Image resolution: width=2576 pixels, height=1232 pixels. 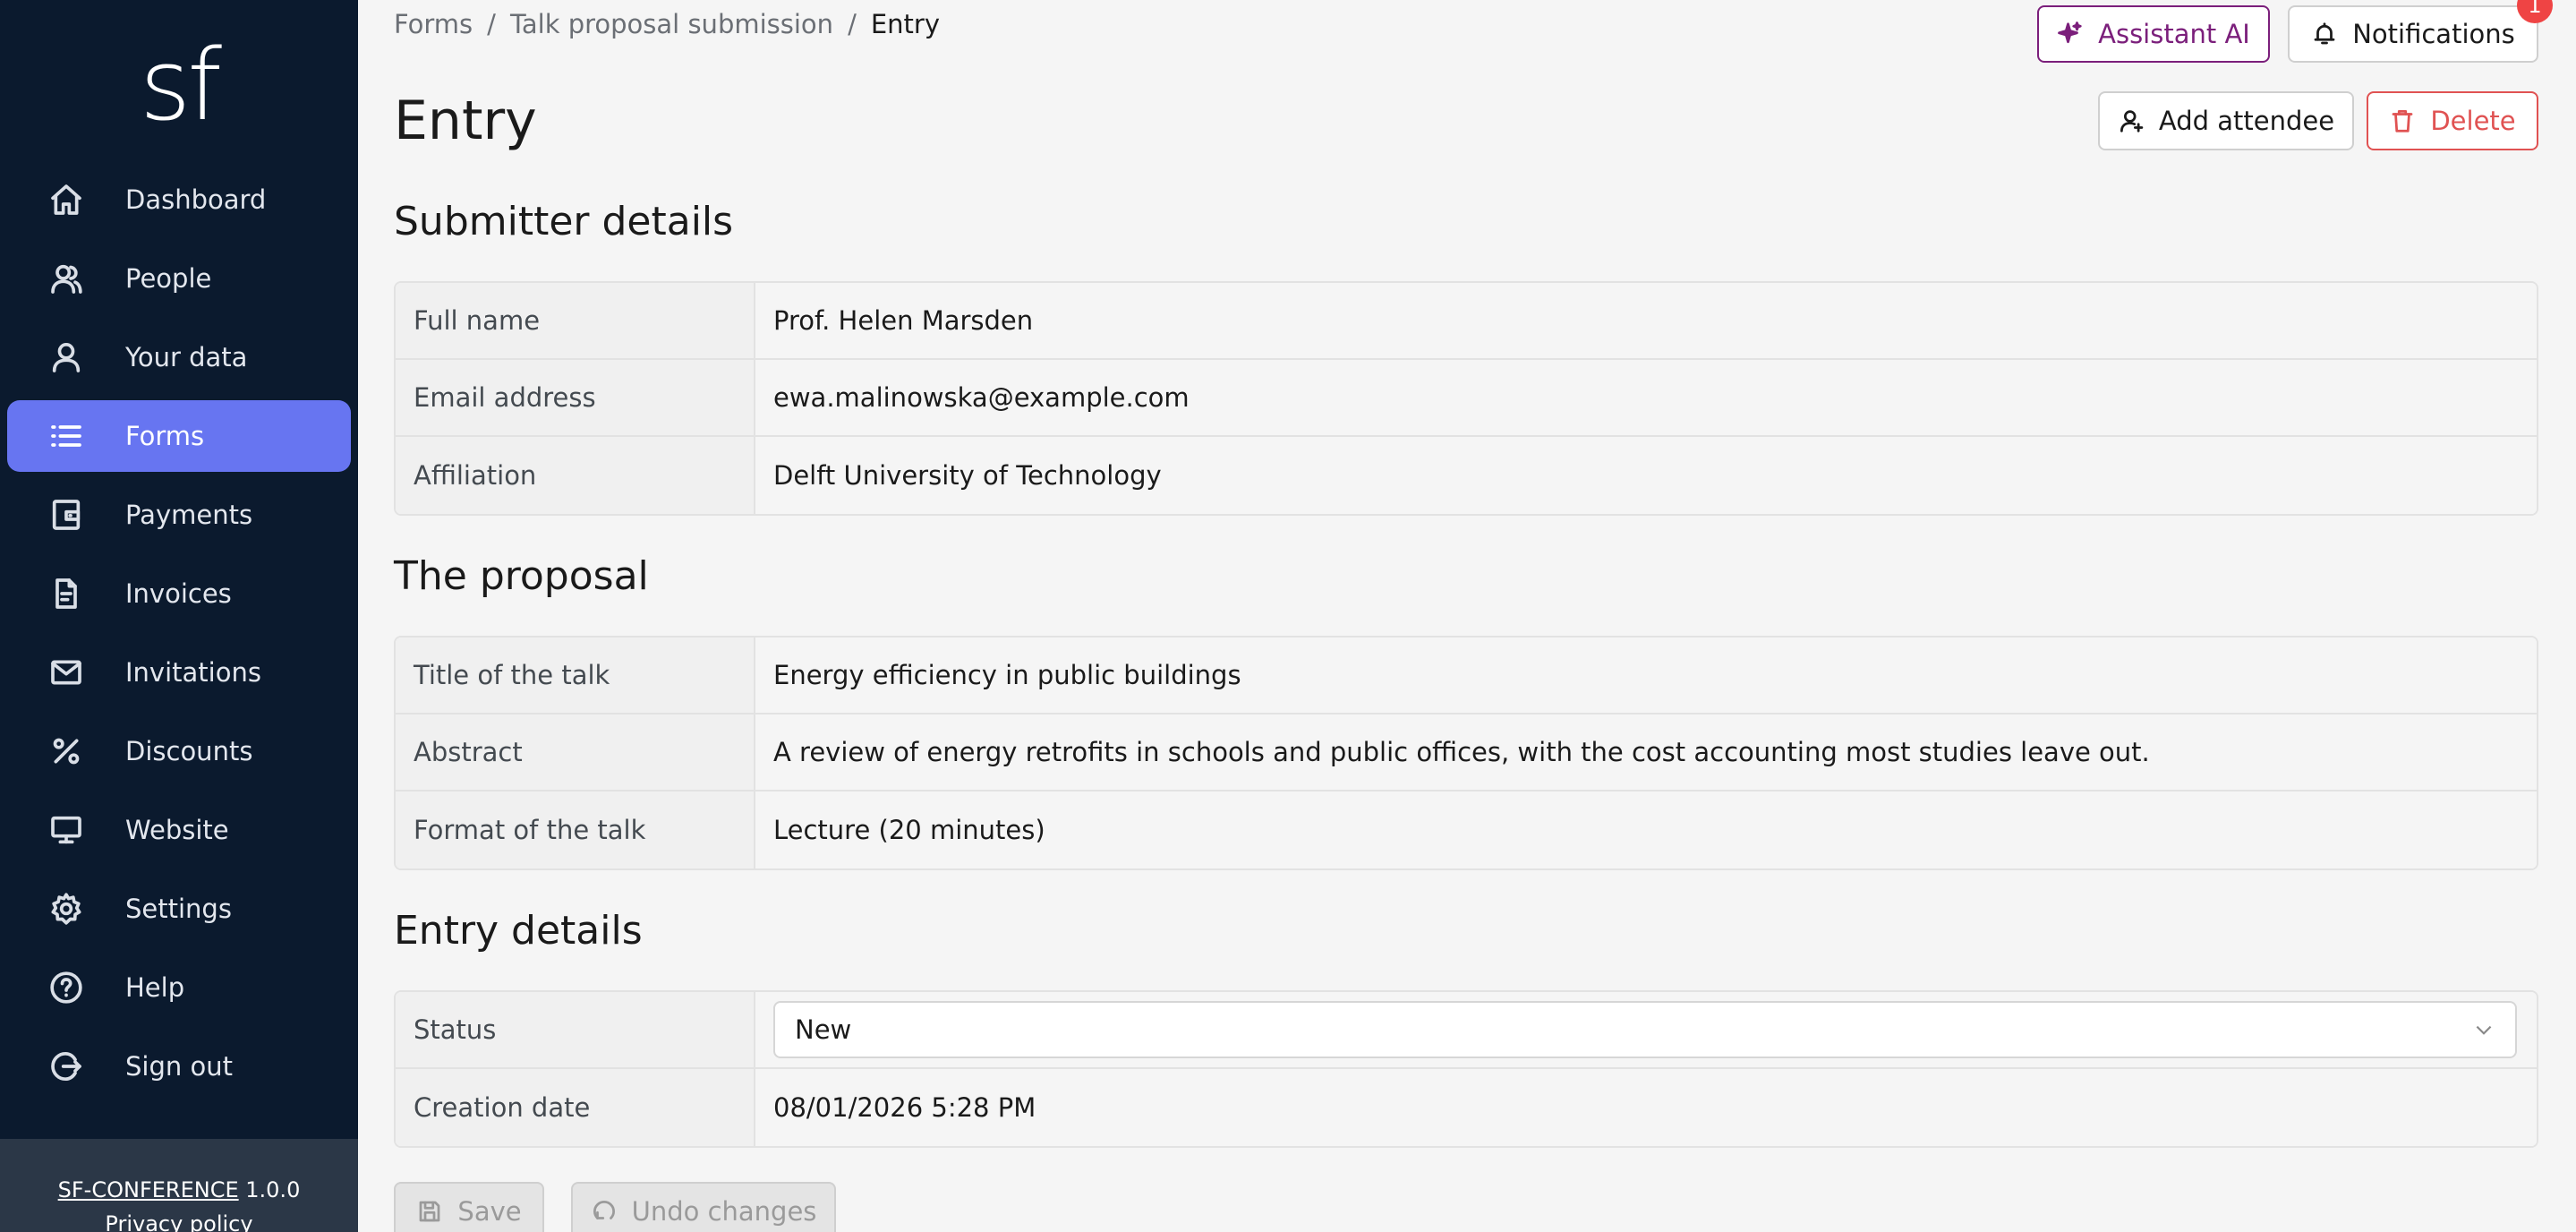 What do you see at coordinates (2246, 121) in the screenshot?
I see `add-attendee-label: Add attendee` at bounding box center [2246, 121].